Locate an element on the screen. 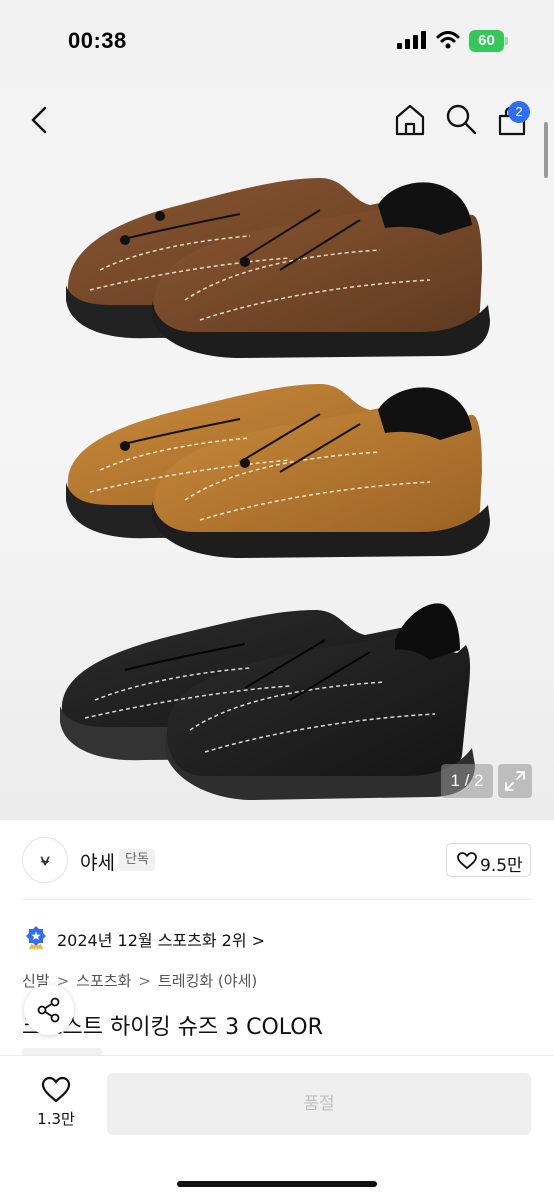  back-icon is located at coordinates (41, 120).